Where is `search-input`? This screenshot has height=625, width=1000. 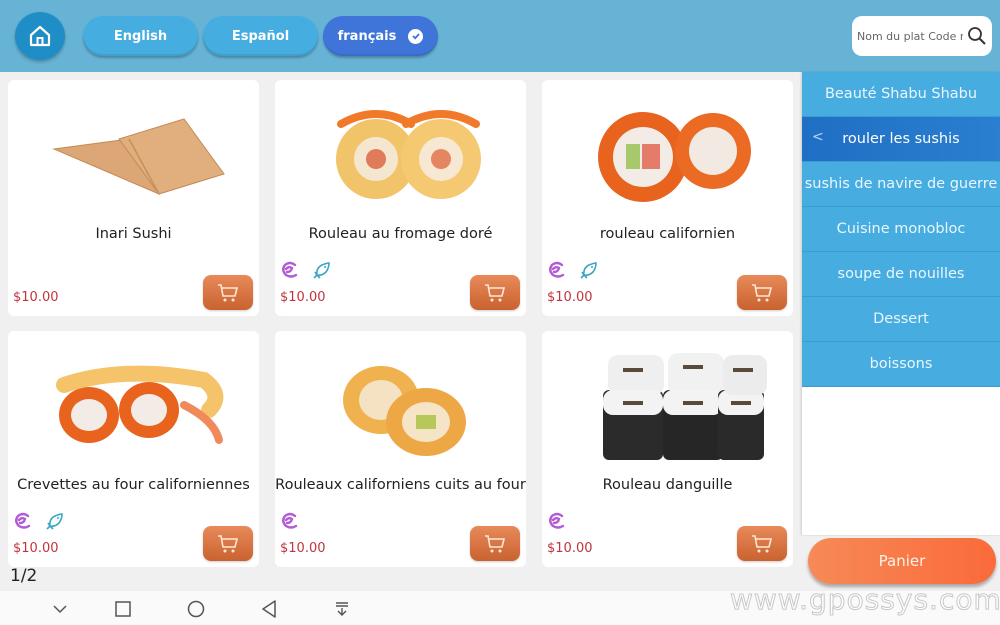 search-input is located at coordinates (910, 36).